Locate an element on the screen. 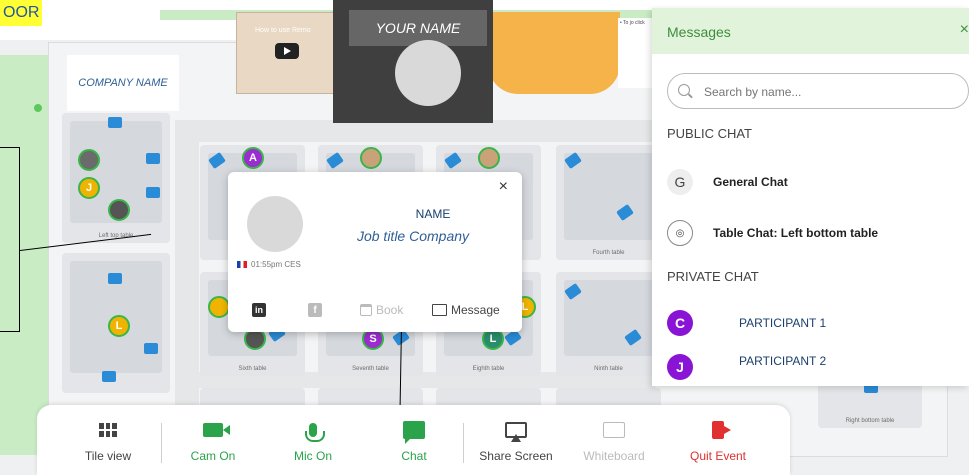 The width and height of the screenshot is (969, 475). cam-on-label: Cam On is located at coordinates (213, 456).